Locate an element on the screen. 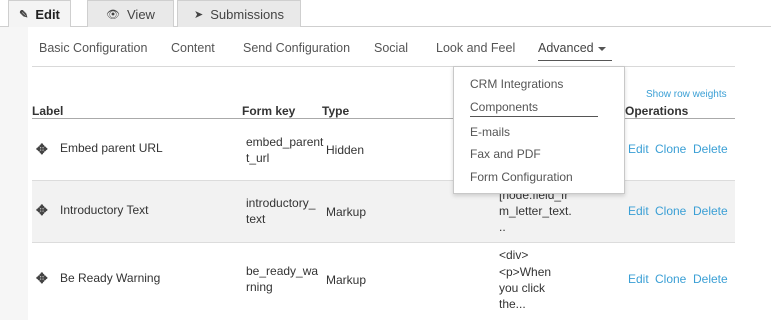 The height and width of the screenshot is (320, 771). row-value-line3: .. is located at coordinates (502, 227).